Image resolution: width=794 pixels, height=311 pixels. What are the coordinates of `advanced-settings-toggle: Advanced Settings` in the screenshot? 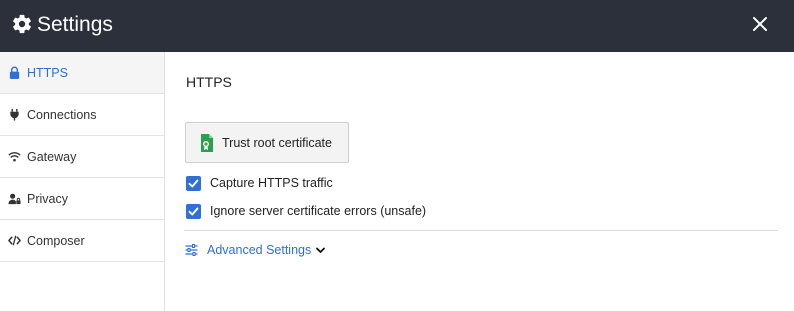 It's located at (255, 250).